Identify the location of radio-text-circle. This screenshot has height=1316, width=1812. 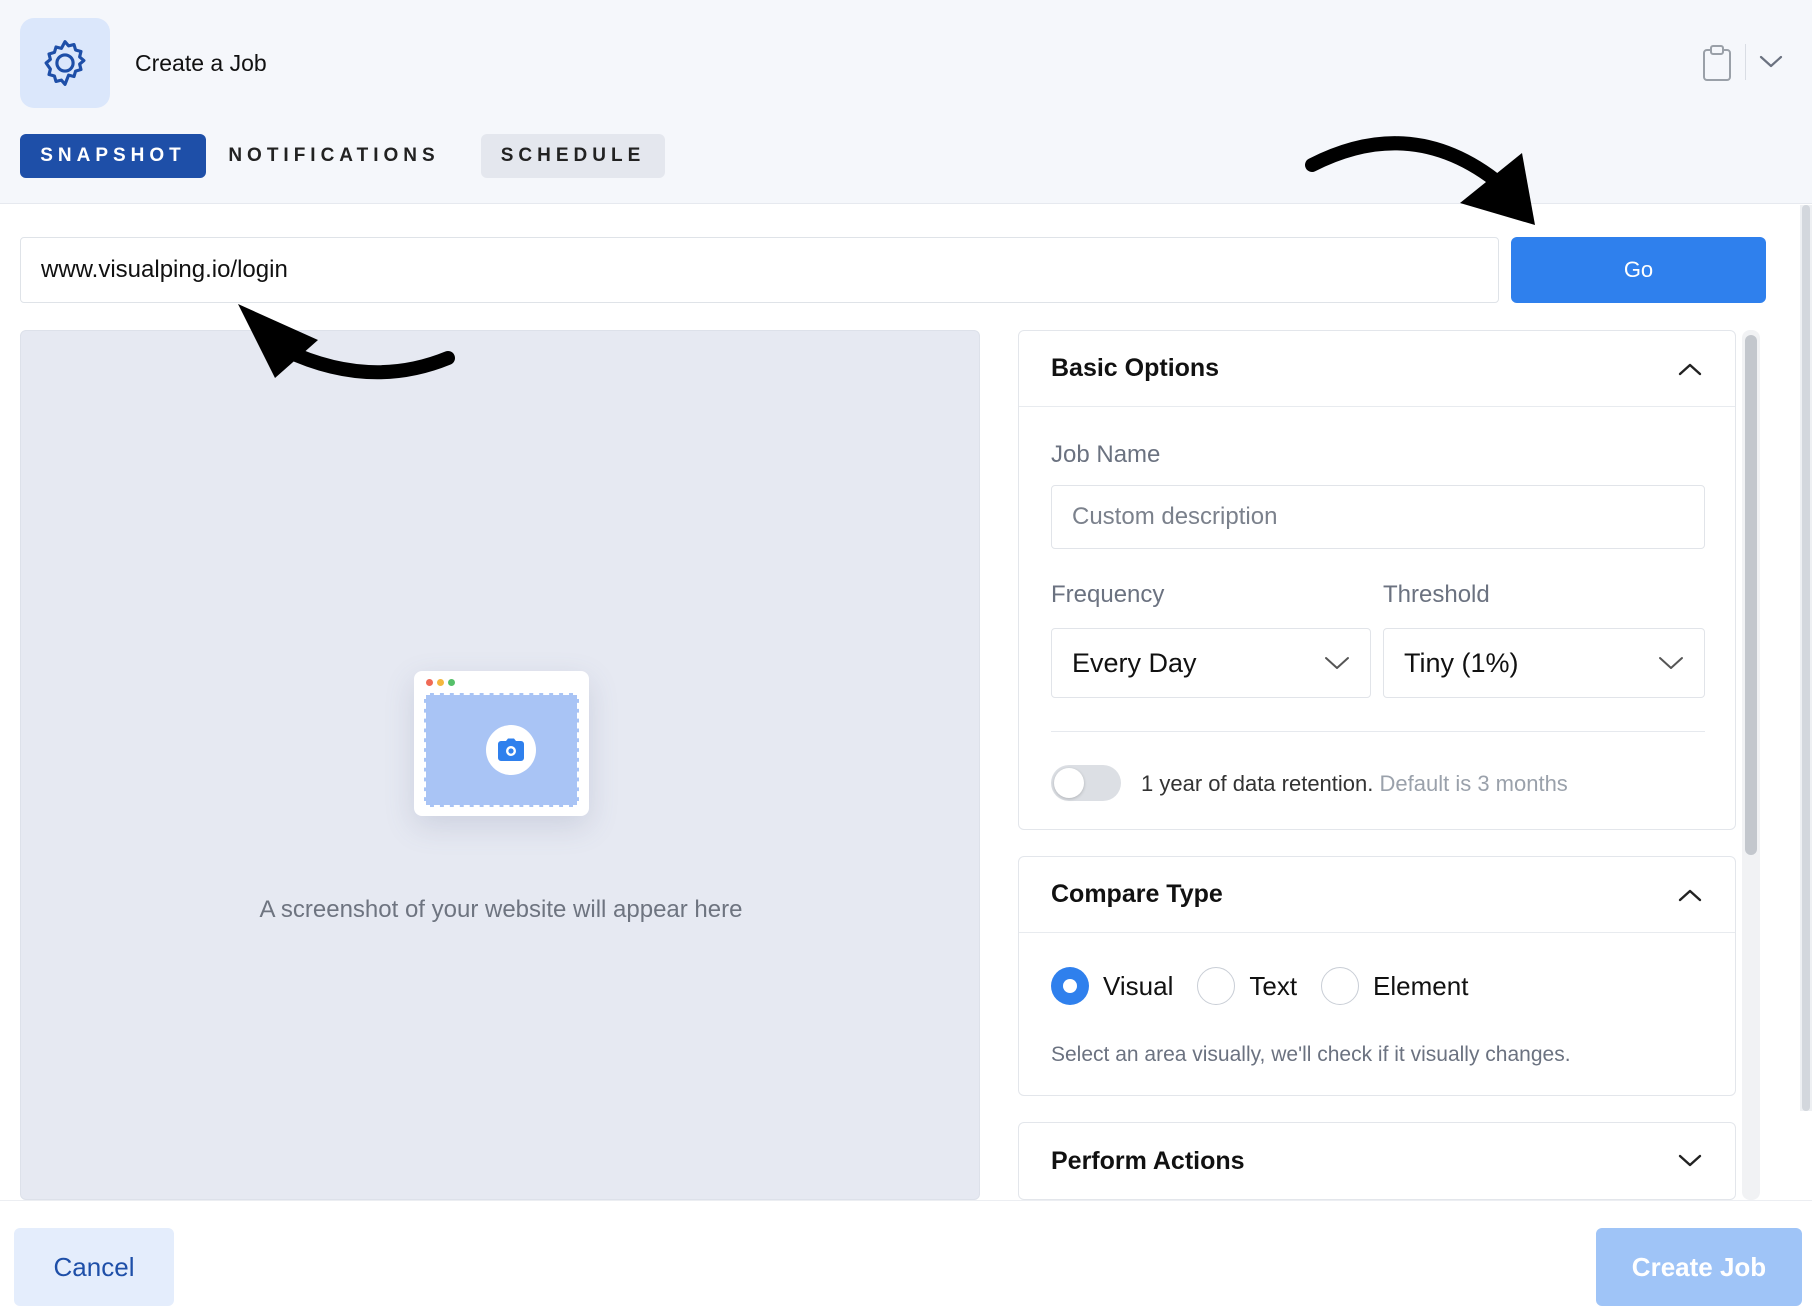
(1216, 986).